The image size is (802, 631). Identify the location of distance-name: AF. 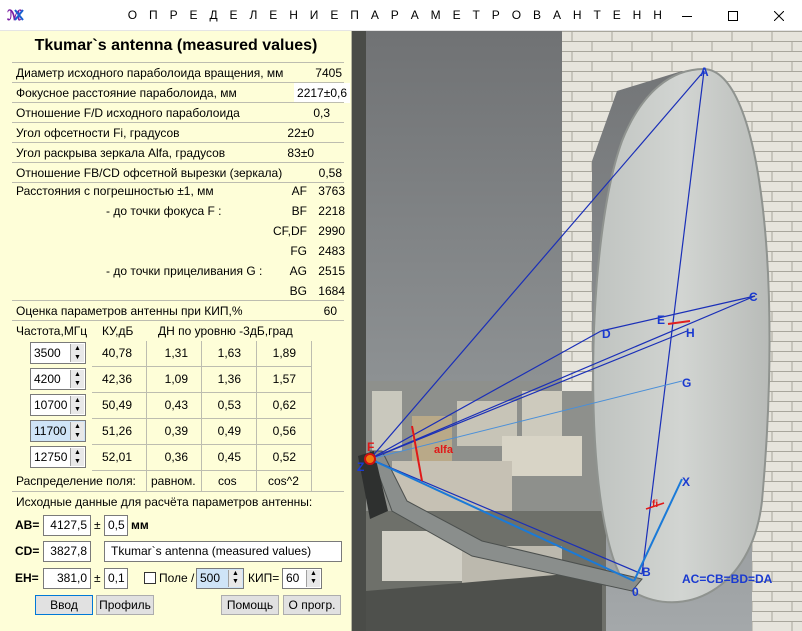
(299, 191).